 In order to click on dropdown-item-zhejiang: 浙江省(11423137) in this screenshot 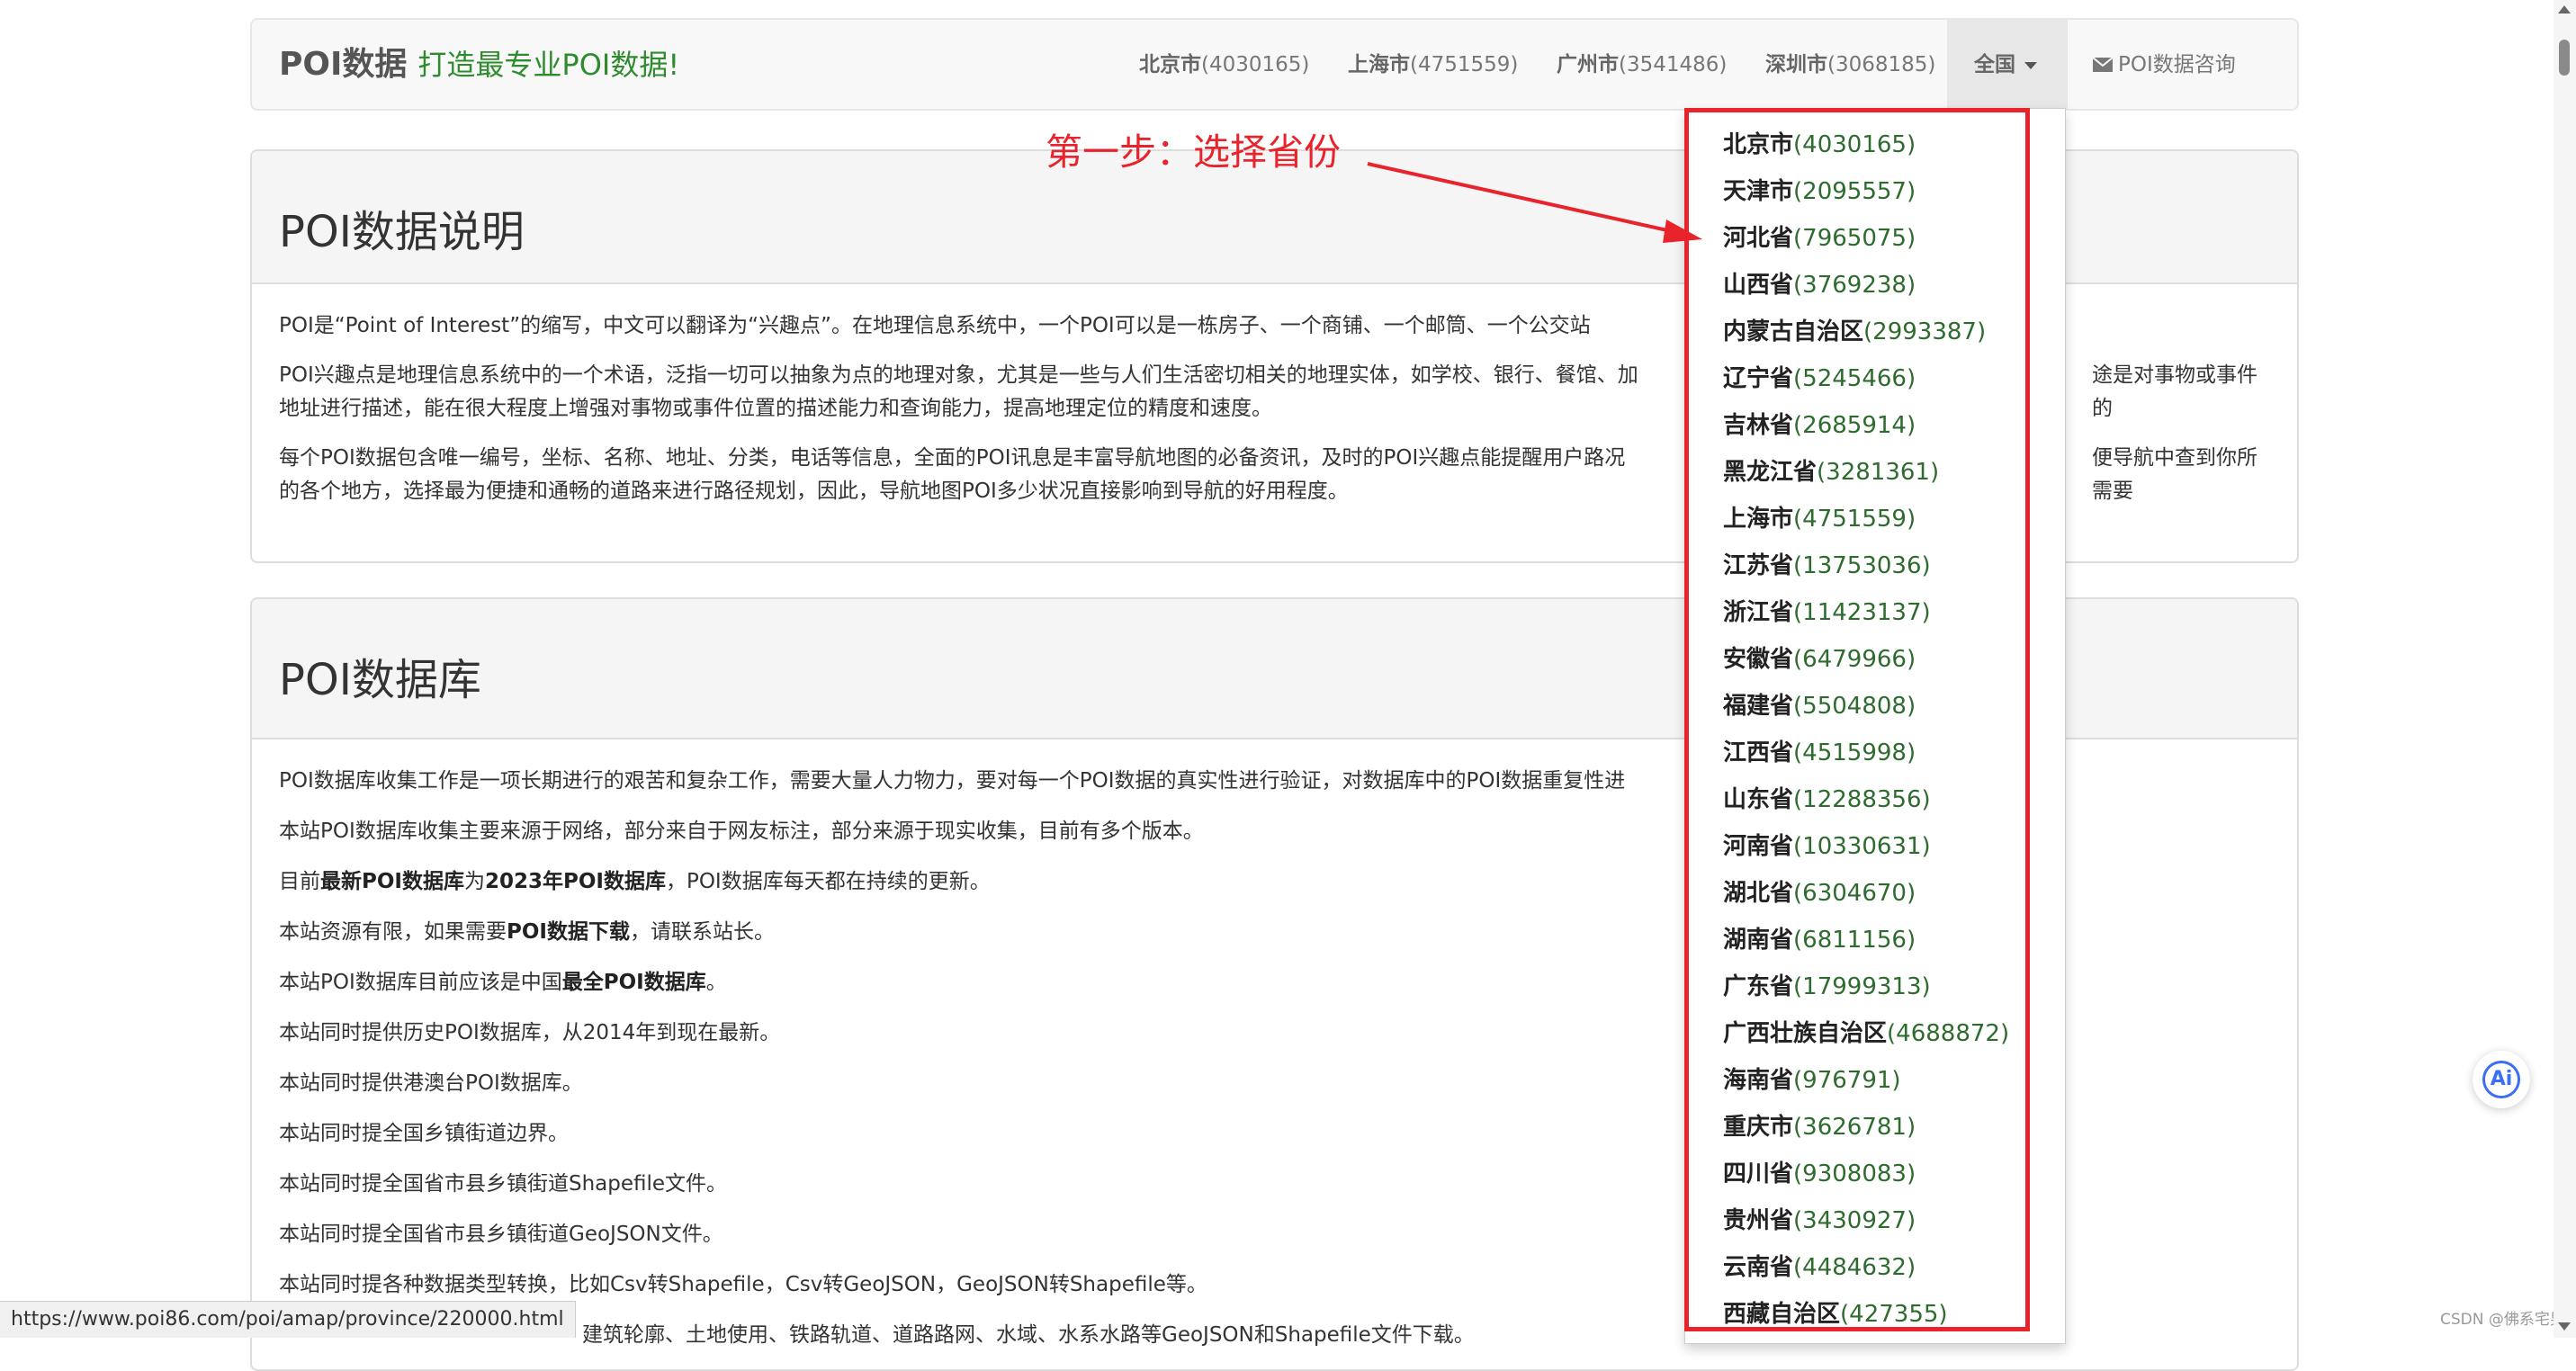, I will do `click(1827, 612)`.